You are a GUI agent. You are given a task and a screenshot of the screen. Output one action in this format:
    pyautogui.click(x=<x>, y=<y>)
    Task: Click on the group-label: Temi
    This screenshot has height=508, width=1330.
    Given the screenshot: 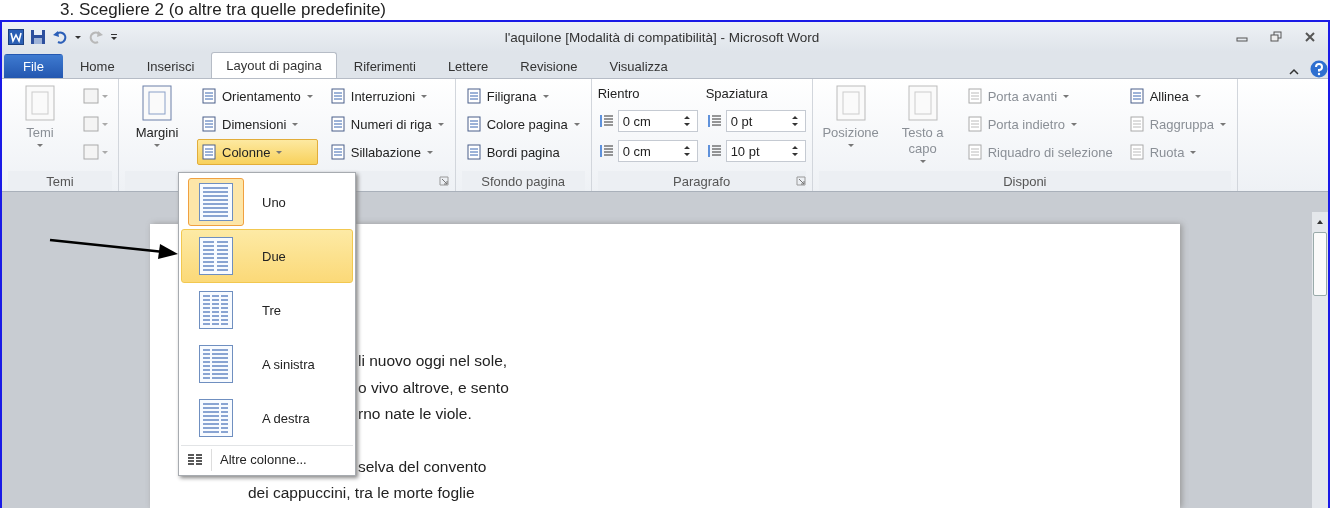 What is the action you would take?
    pyautogui.click(x=60, y=181)
    